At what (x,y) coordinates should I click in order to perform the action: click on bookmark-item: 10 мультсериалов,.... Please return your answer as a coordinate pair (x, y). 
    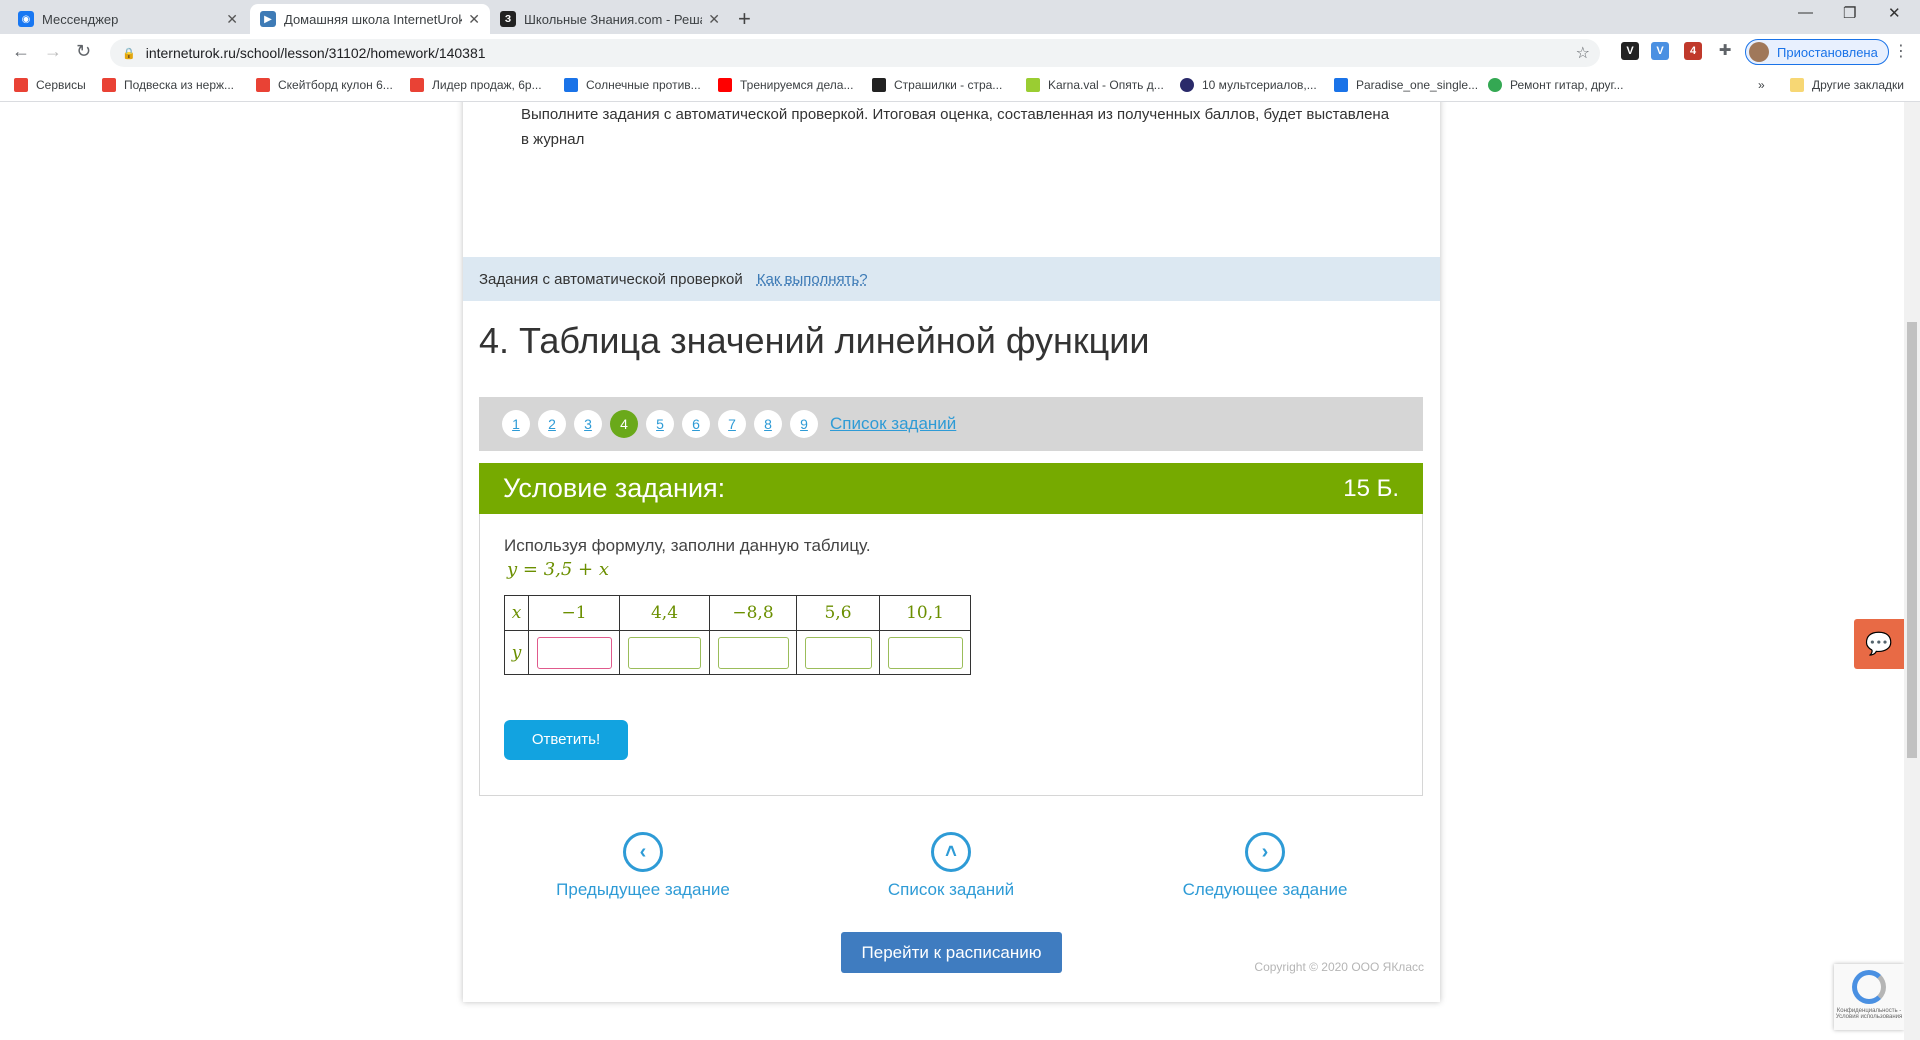
    Looking at the image, I should click on (1248, 85).